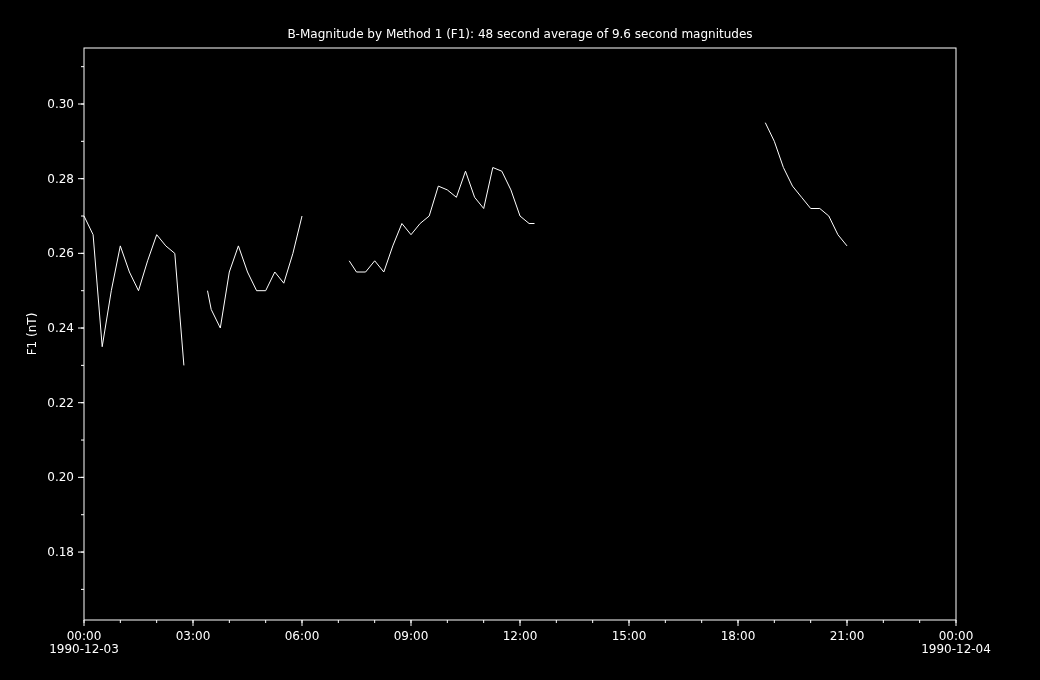  I want to click on y-tick-label: 0.30, so click(60, 104).